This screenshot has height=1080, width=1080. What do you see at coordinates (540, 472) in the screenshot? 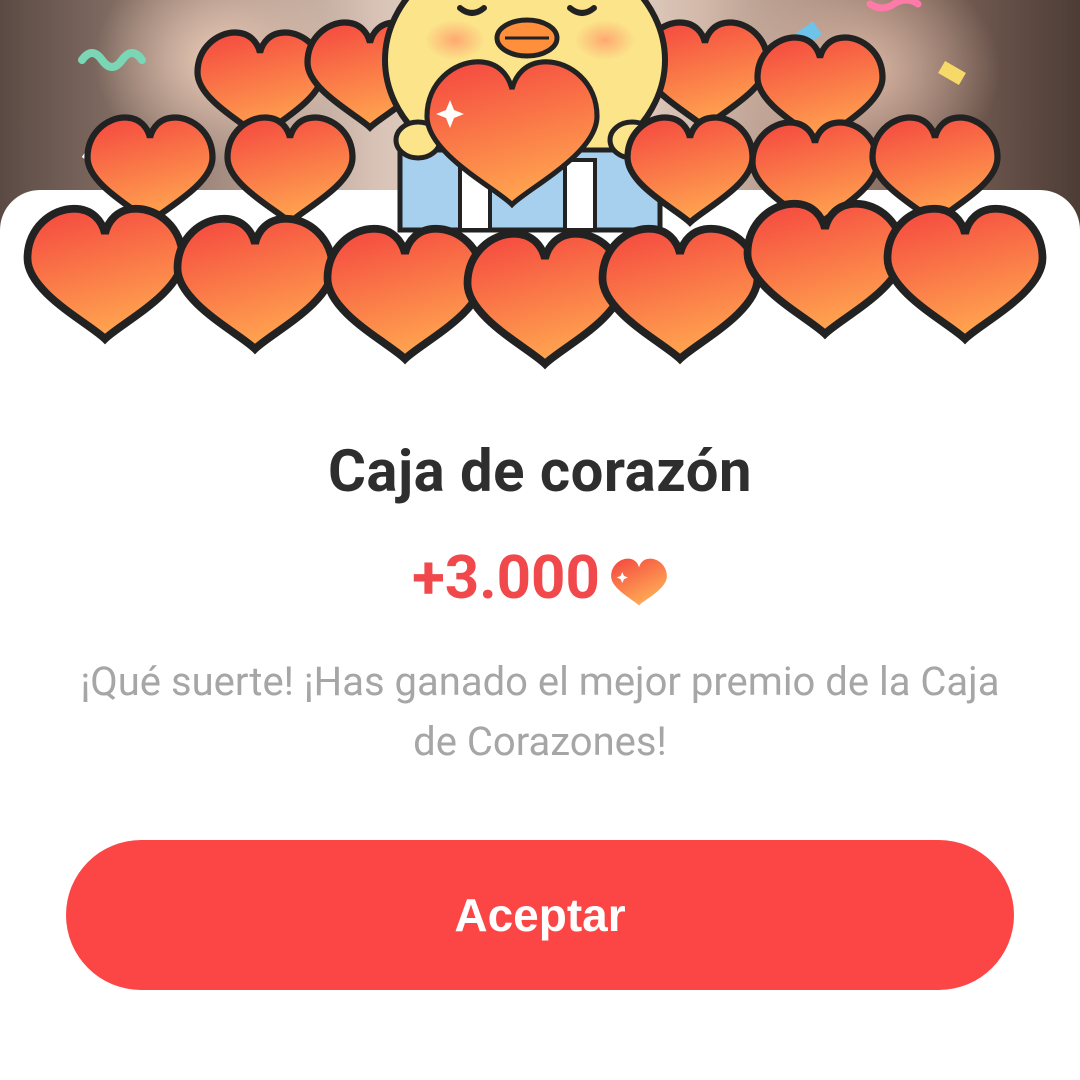
I see `dialog-title: Caja de corazón` at bounding box center [540, 472].